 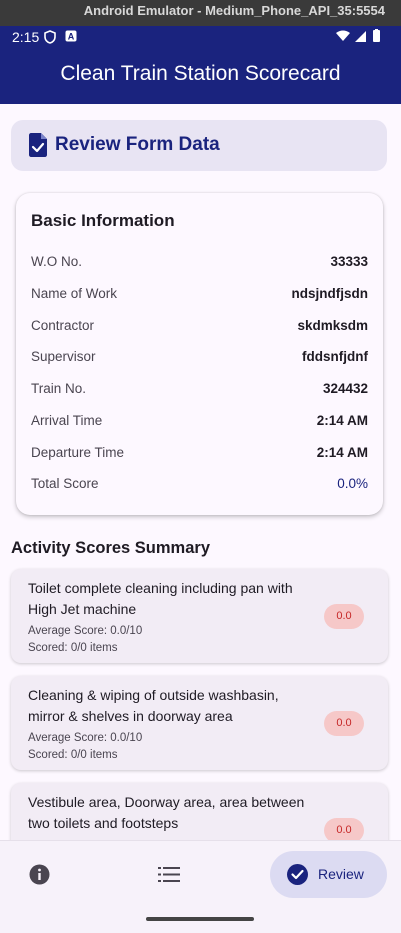 I want to click on info-row-supervisor: Supervisor fddsnfjdnf, so click(x=199, y=359).